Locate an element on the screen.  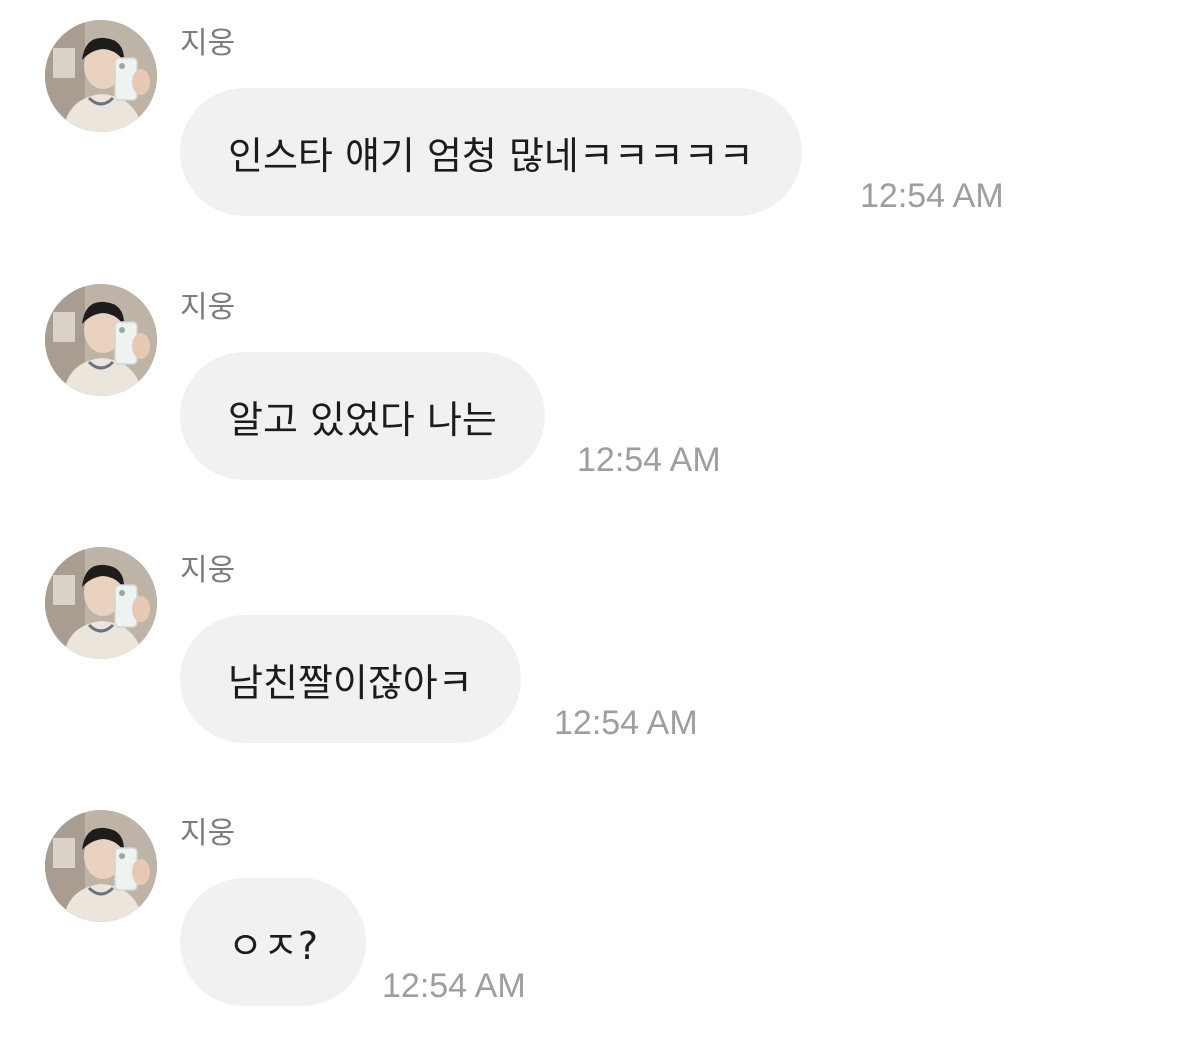
message-bubble: 남친짤이잖아ㅋ is located at coordinates (350, 679).